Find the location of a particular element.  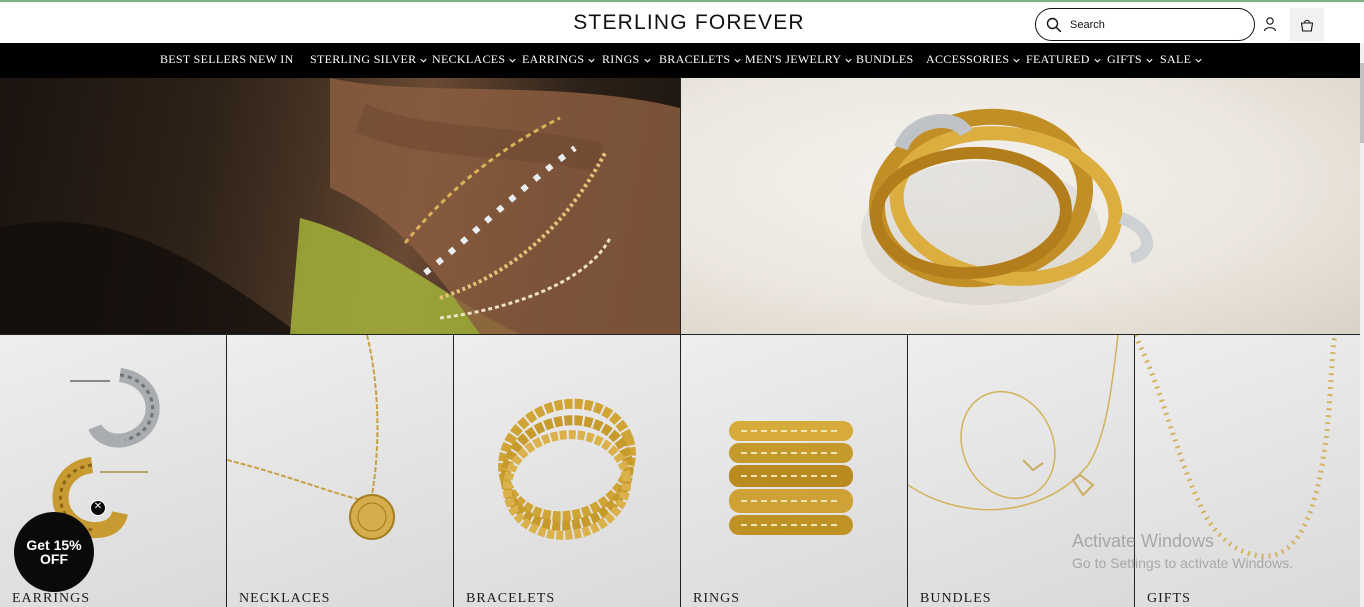

nav-item-earrings: EARRINGS is located at coordinates (559, 59).